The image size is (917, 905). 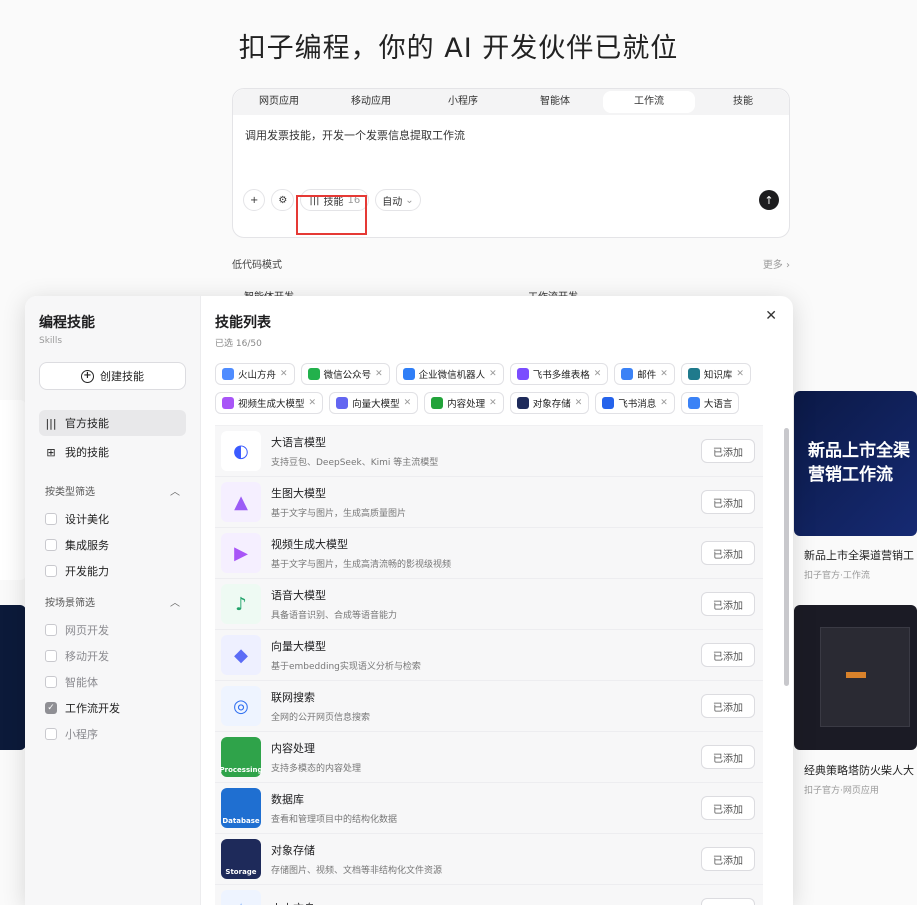 I want to click on skill-chip: 飞书消息 ✕, so click(x=635, y=403).